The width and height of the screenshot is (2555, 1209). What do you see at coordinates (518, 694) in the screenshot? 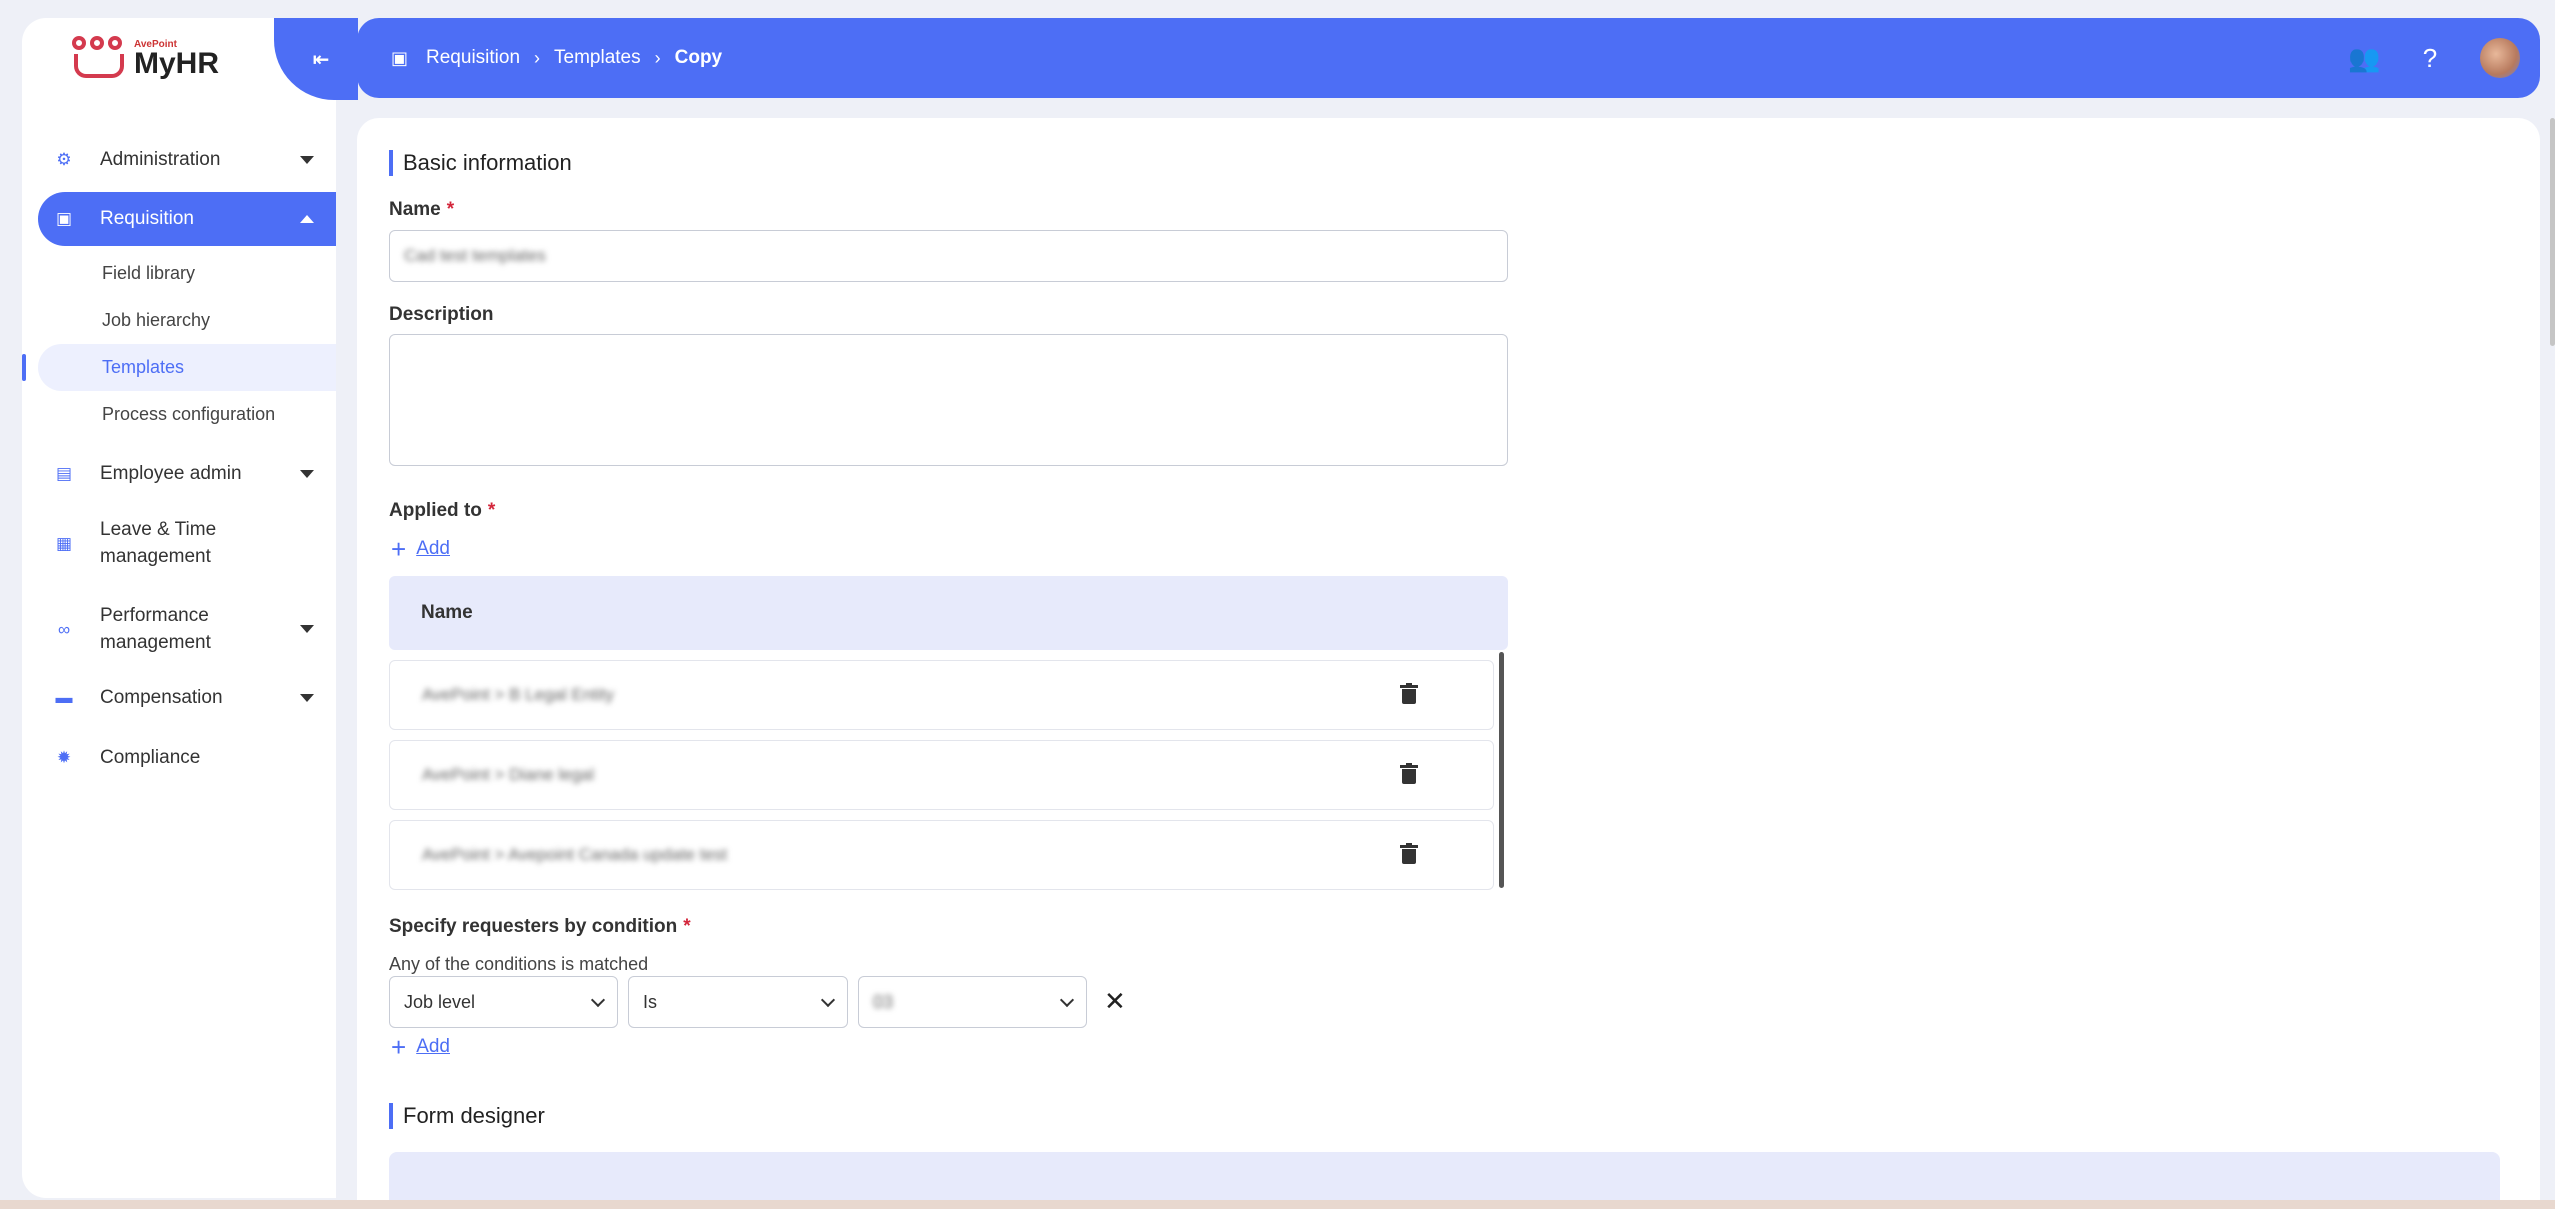
I see `row-name: AvePoint > B Legal Entity` at bounding box center [518, 694].